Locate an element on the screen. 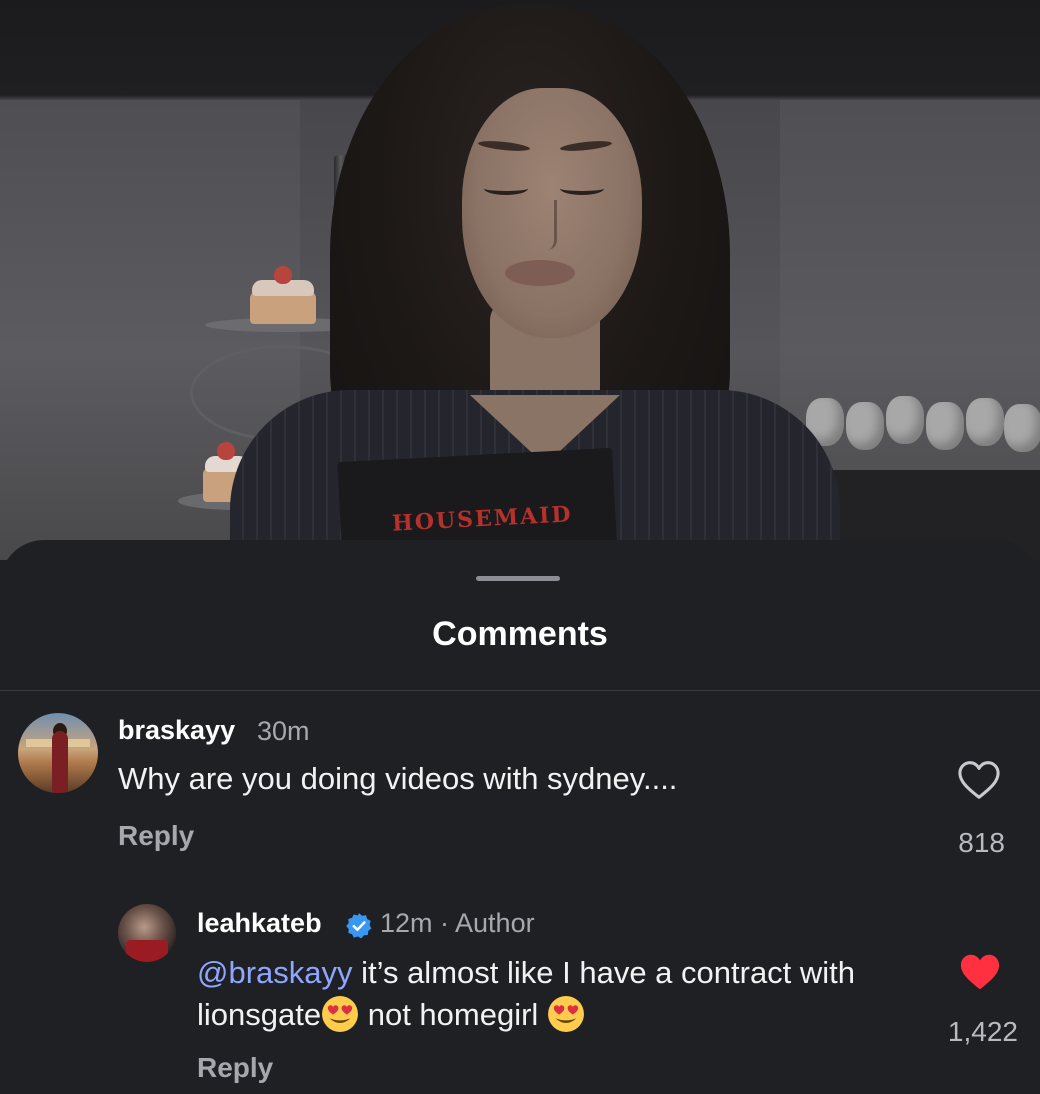 The image size is (1040, 1094). lips is located at coordinates (540, 273).